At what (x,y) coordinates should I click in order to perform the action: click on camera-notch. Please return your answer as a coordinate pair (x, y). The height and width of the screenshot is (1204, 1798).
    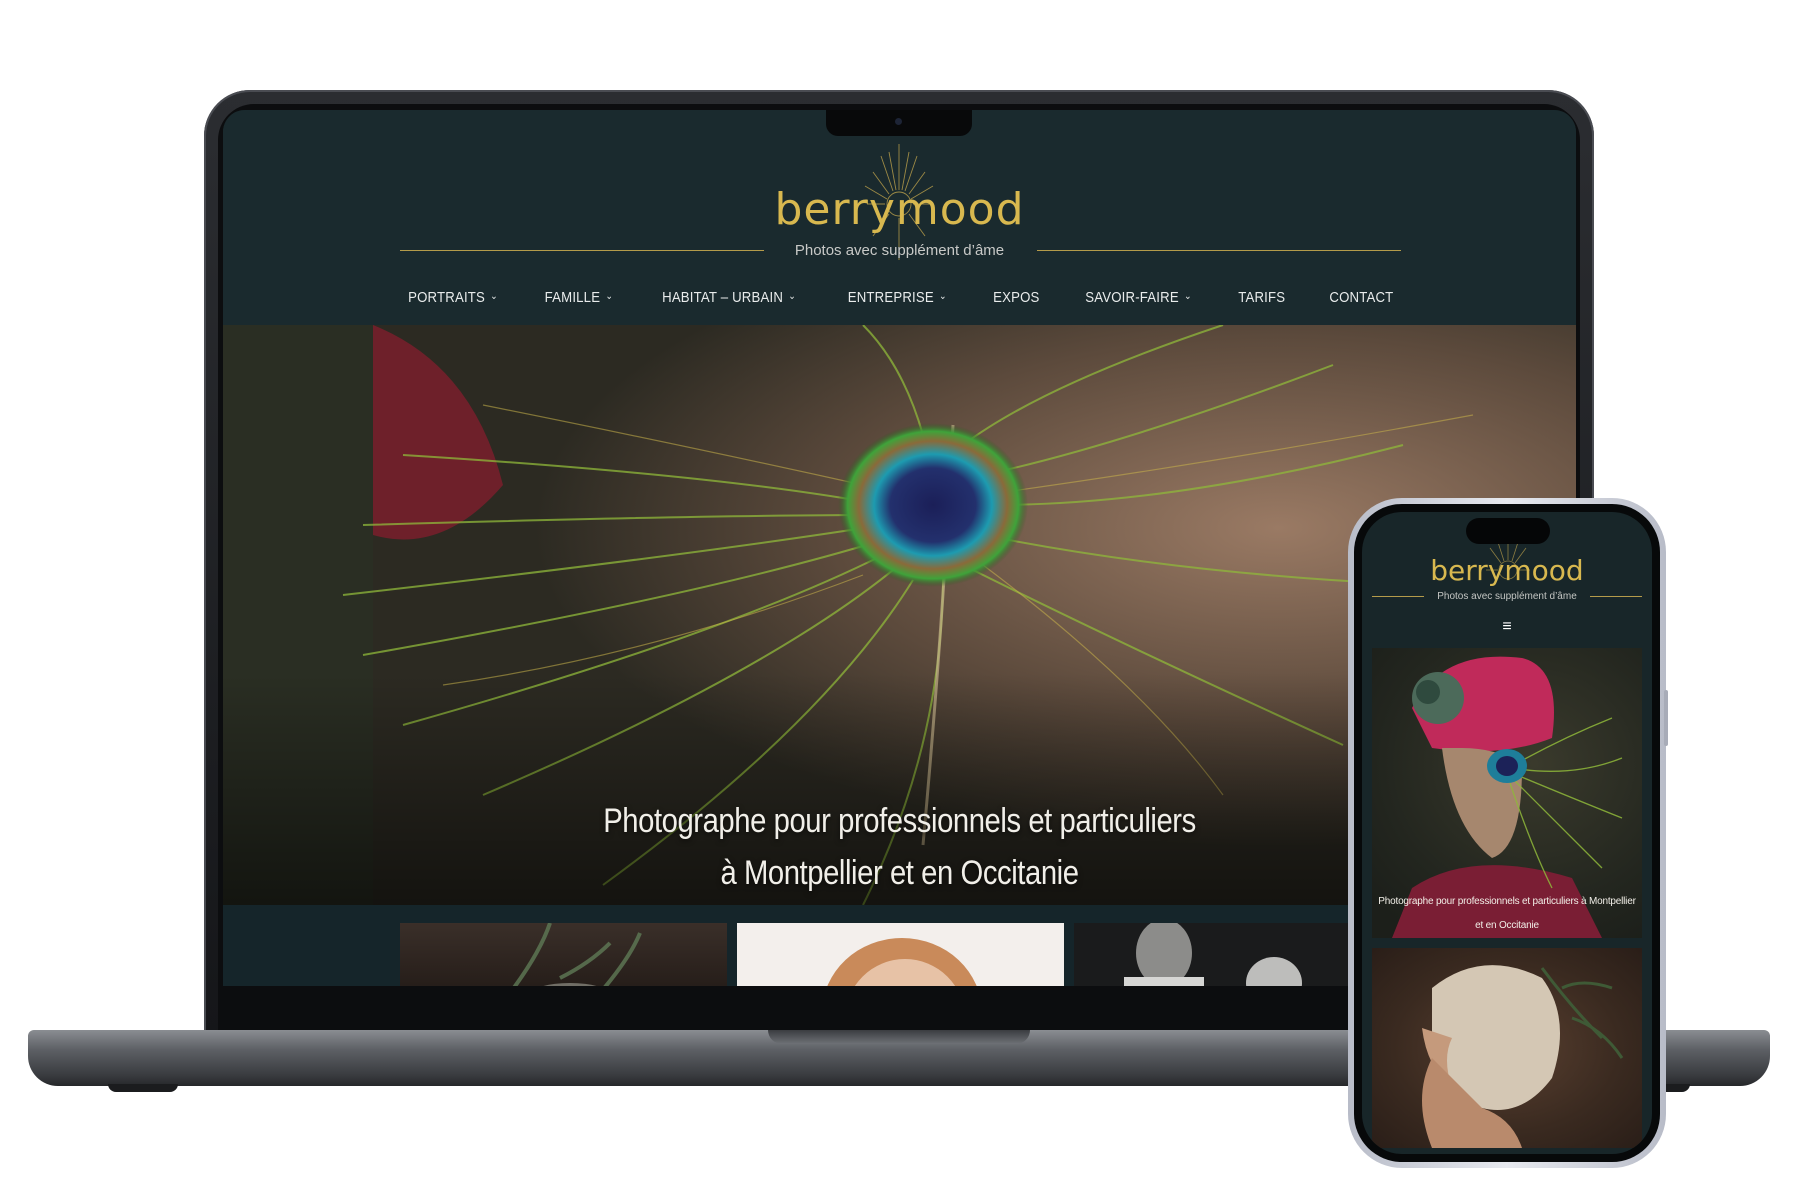
    Looking at the image, I should click on (899, 123).